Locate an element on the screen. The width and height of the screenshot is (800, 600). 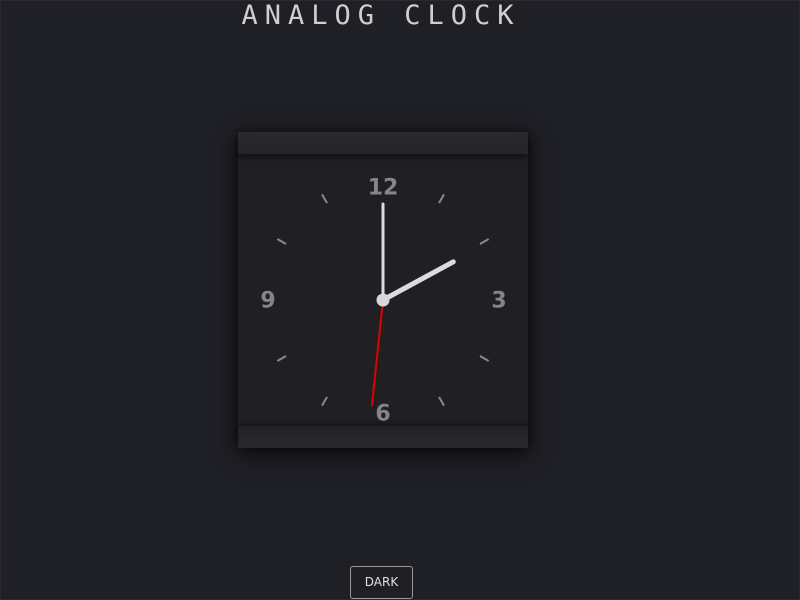
numeral-6: 6 is located at coordinates (382, 414).